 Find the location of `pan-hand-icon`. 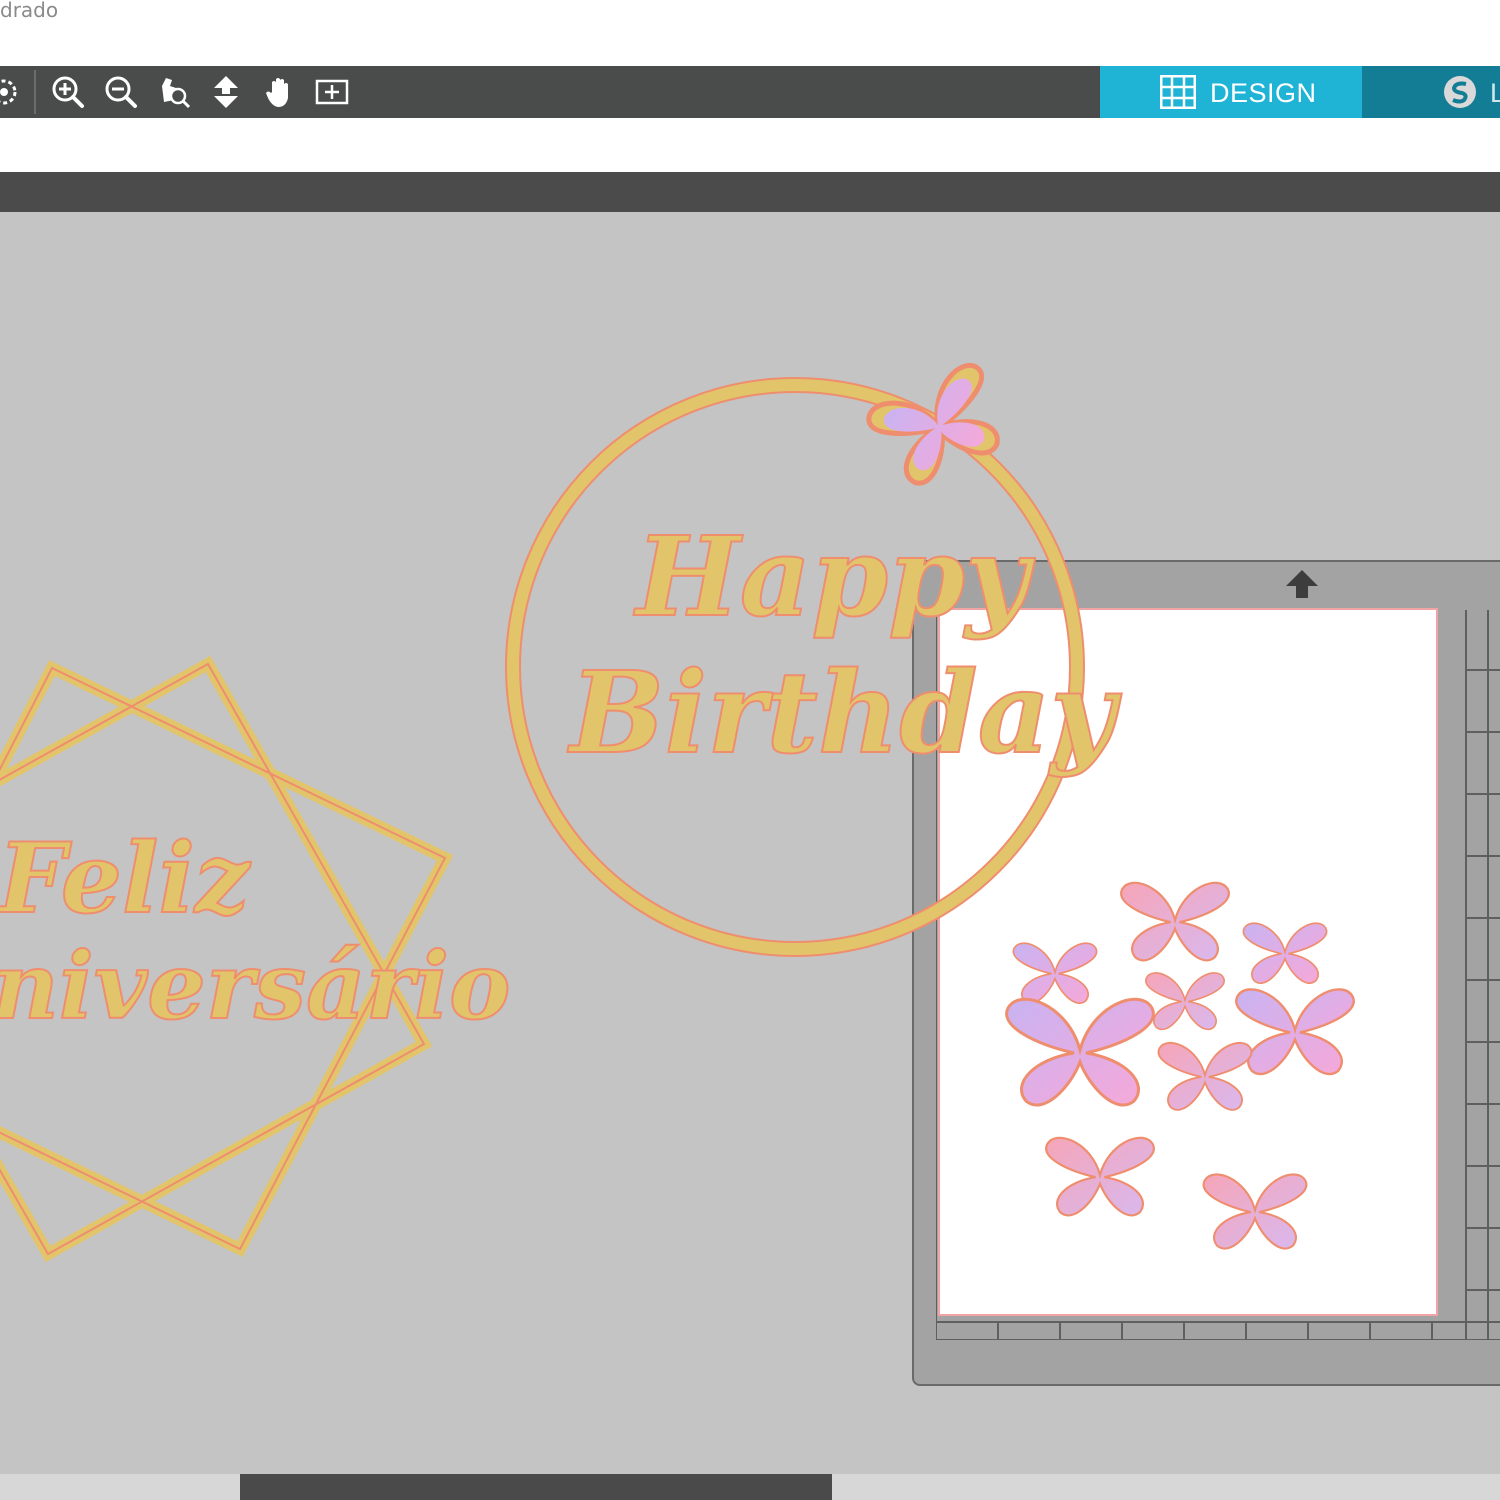

pan-hand-icon is located at coordinates (280, 92).